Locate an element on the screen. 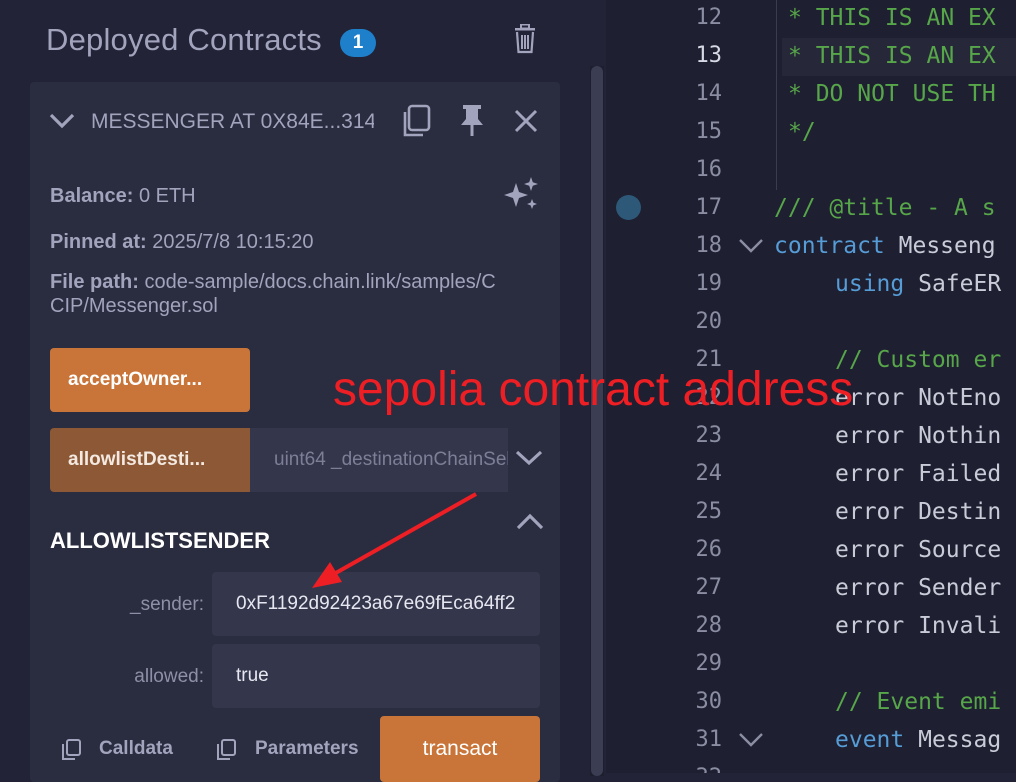 Image resolution: width=1016 pixels, height=782 pixels. balance-row: Balance: 0 ETH is located at coordinates (123, 196).